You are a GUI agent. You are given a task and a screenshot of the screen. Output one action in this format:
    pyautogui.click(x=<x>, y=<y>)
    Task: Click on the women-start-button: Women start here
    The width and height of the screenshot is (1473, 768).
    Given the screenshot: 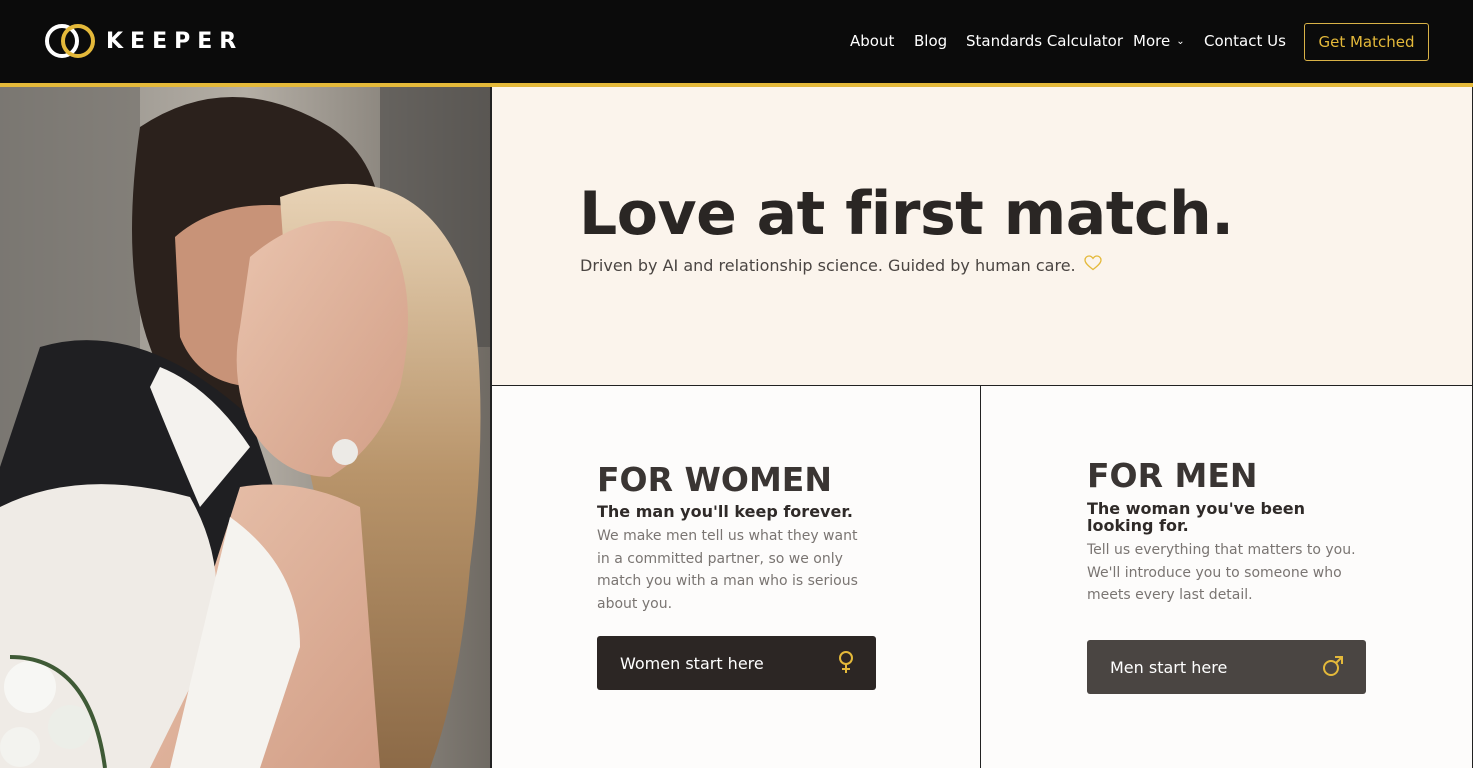 What is the action you would take?
    pyautogui.click(x=736, y=663)
    